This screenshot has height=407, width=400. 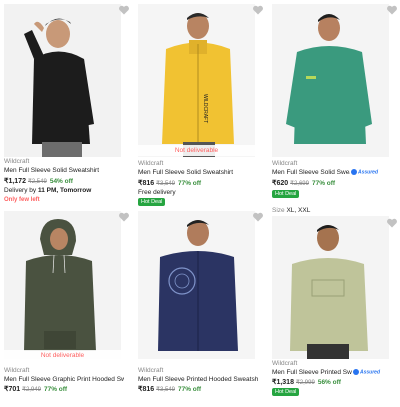 What do you see at coordinates (205, 108) in the screenshot?
I see `svg-text: WILDCRAFT` at bounding box center [205, 108].